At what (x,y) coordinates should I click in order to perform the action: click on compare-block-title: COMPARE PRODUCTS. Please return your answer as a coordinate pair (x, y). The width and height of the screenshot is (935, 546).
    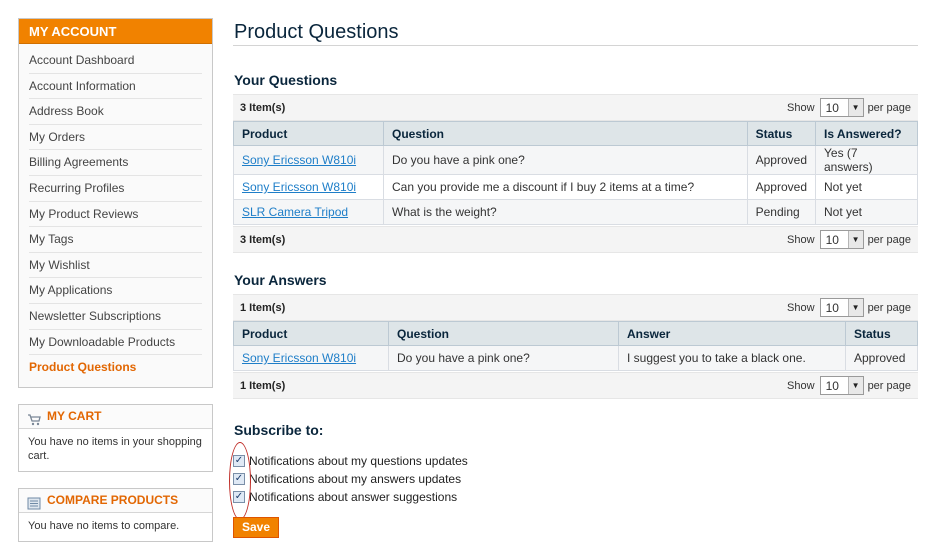
    Looking at the image, I should click on (113, 500).